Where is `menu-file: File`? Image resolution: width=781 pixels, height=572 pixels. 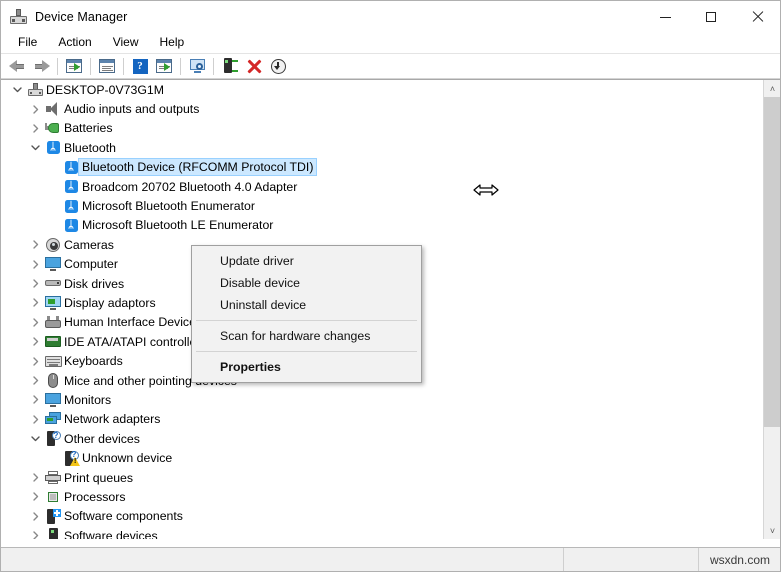 menu-file: File is located at coordinates (27, 42).